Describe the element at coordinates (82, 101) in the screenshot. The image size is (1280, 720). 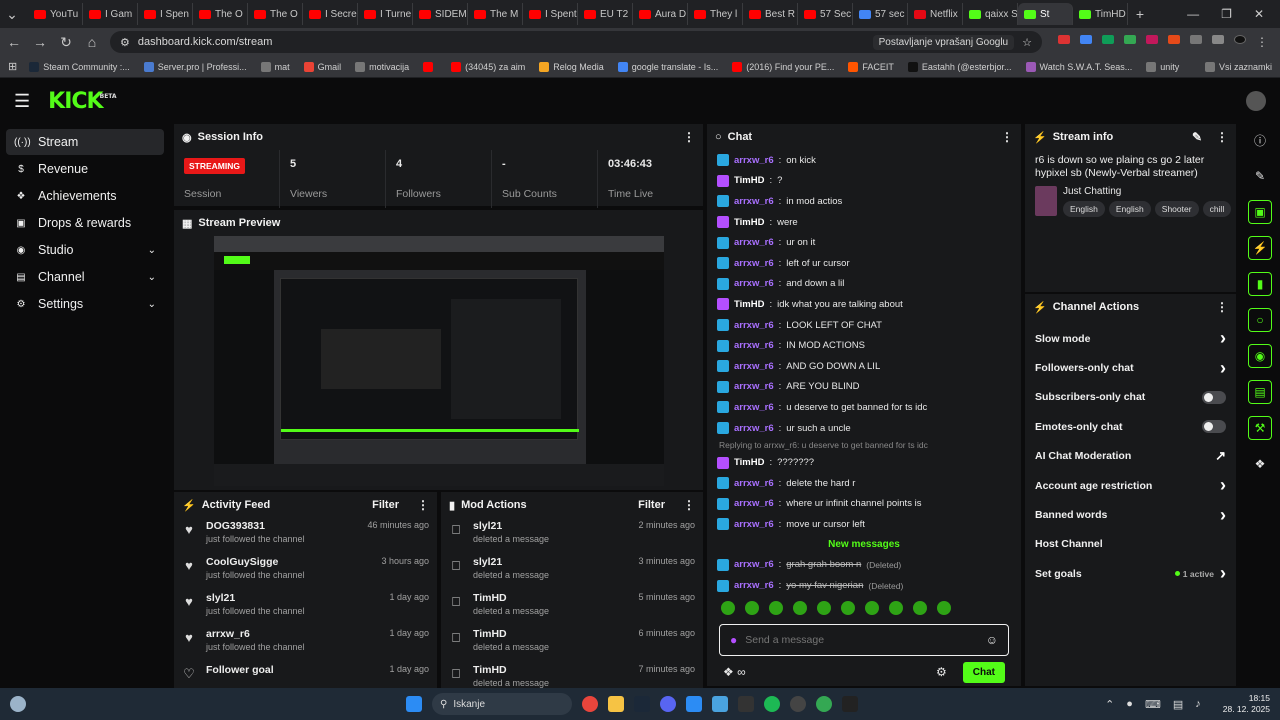
I see `kick-logo: KICK BETA` at that location.